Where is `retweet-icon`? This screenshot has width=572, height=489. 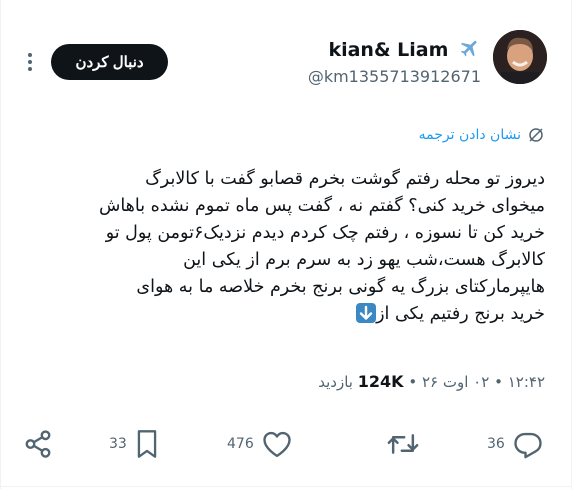 retweet-icon is located at coordinates (403, 444).